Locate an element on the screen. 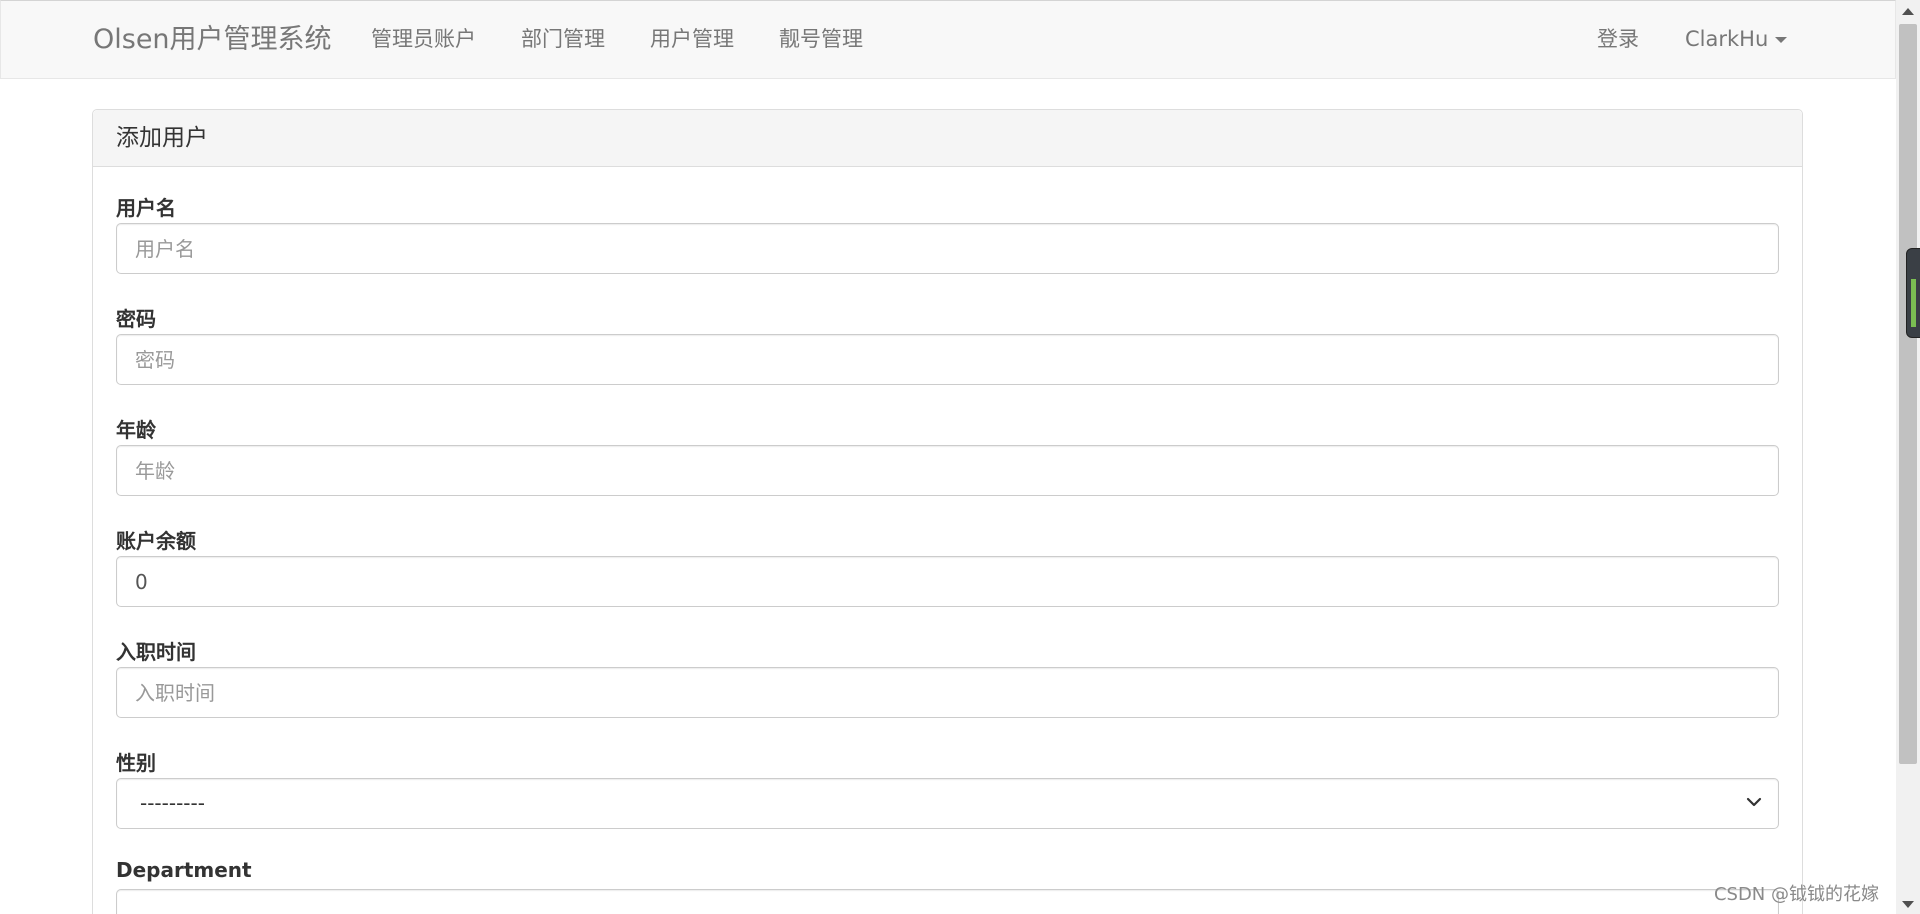  gender-label: 性别 is located at coordinates (136, 763).